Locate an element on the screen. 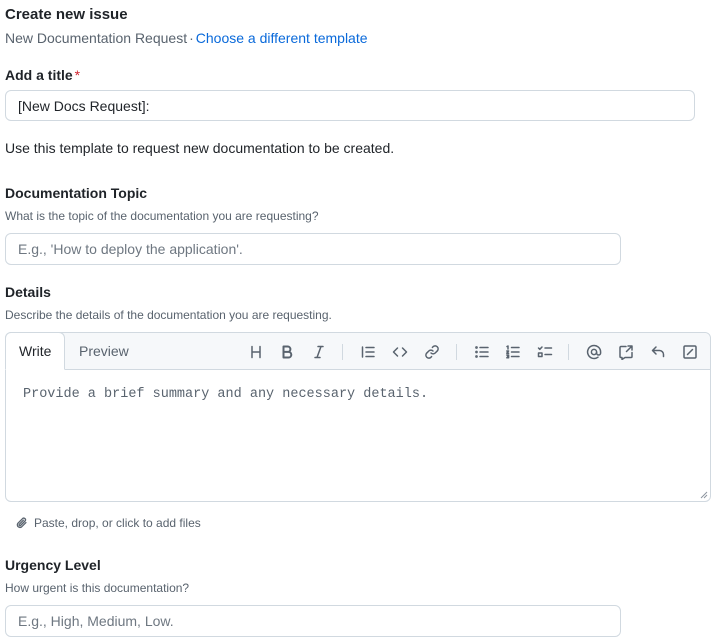 The width and height of the screenshot is (716, 644). code-icon is located at coordinates (400, 352).